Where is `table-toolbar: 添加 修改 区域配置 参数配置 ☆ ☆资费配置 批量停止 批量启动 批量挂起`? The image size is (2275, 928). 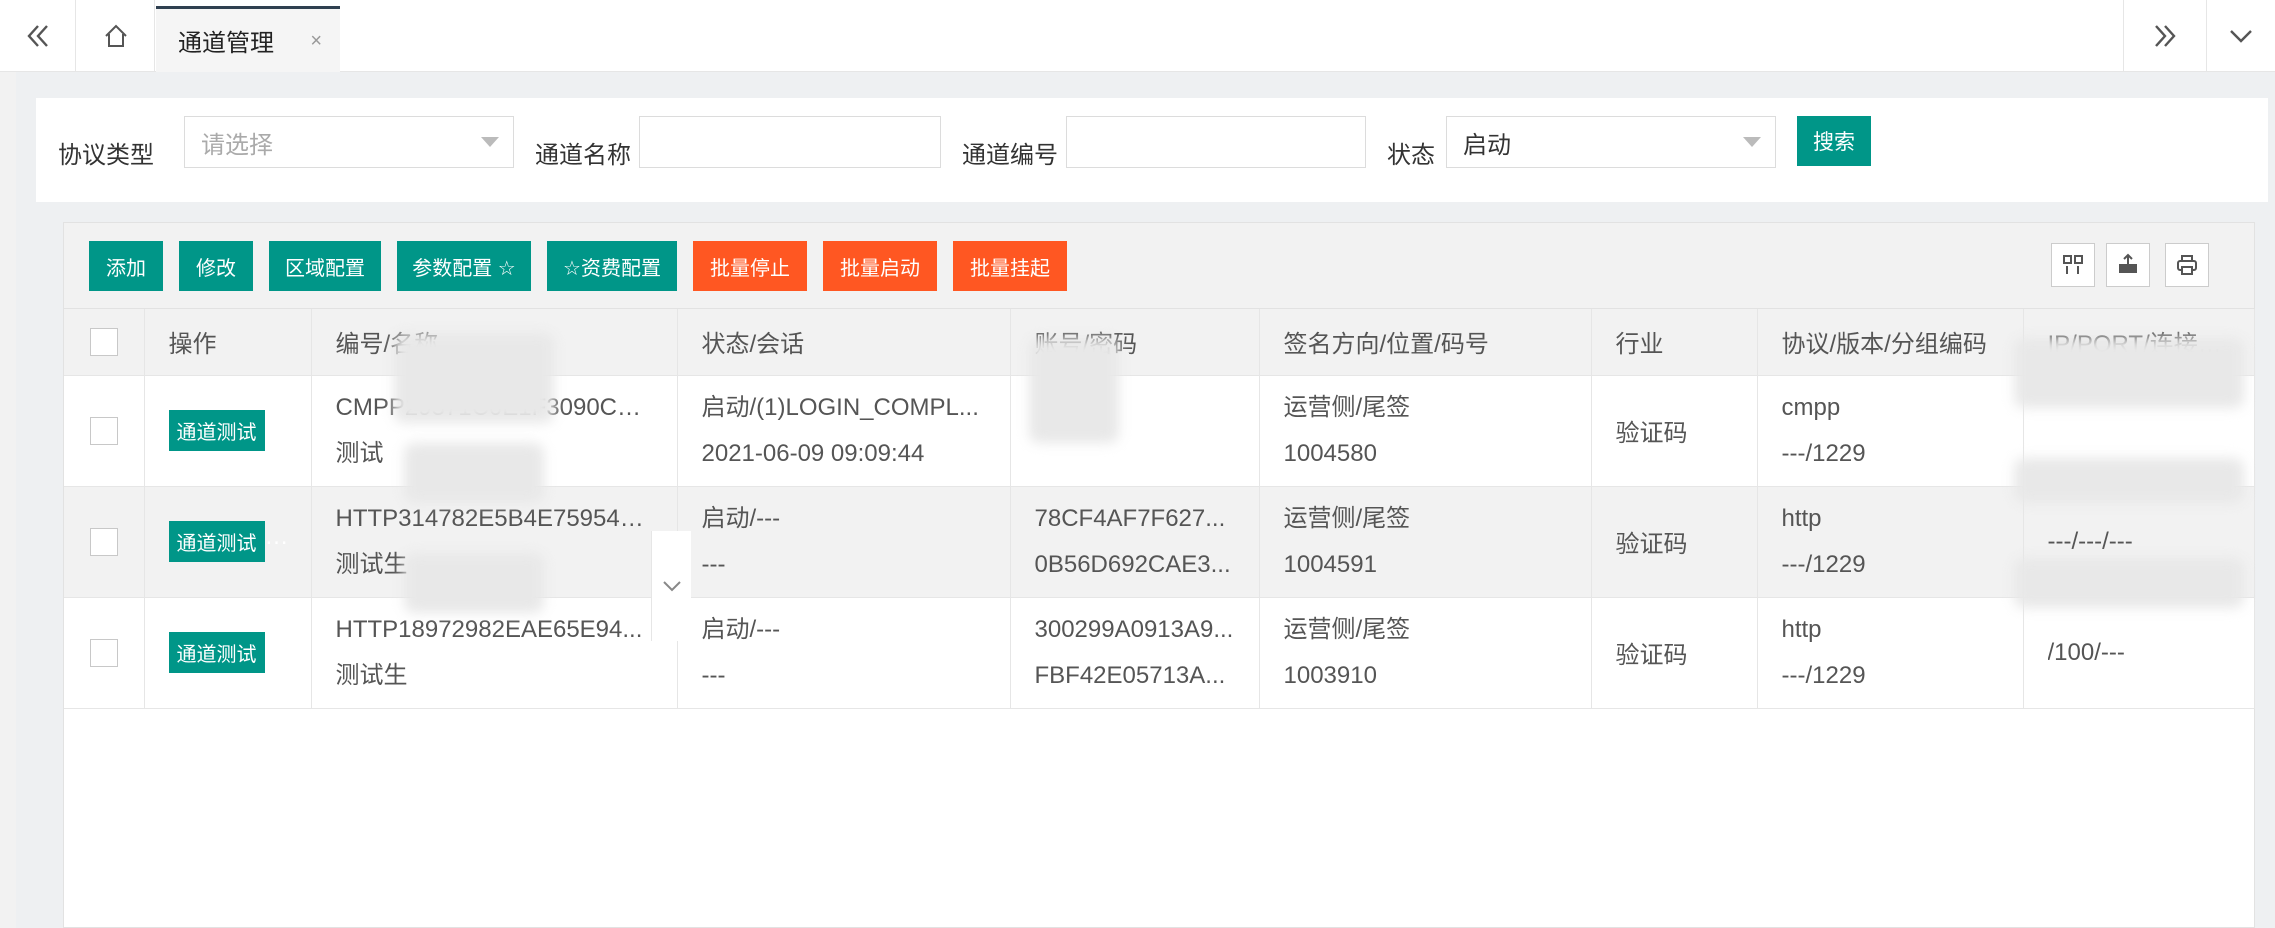 table-toolbar: 添加 修改 区域配置 参数配置 ☆ ☆资费配置 批量停止 批量启动 批量挂起 is located at coordinates (1159, 266).